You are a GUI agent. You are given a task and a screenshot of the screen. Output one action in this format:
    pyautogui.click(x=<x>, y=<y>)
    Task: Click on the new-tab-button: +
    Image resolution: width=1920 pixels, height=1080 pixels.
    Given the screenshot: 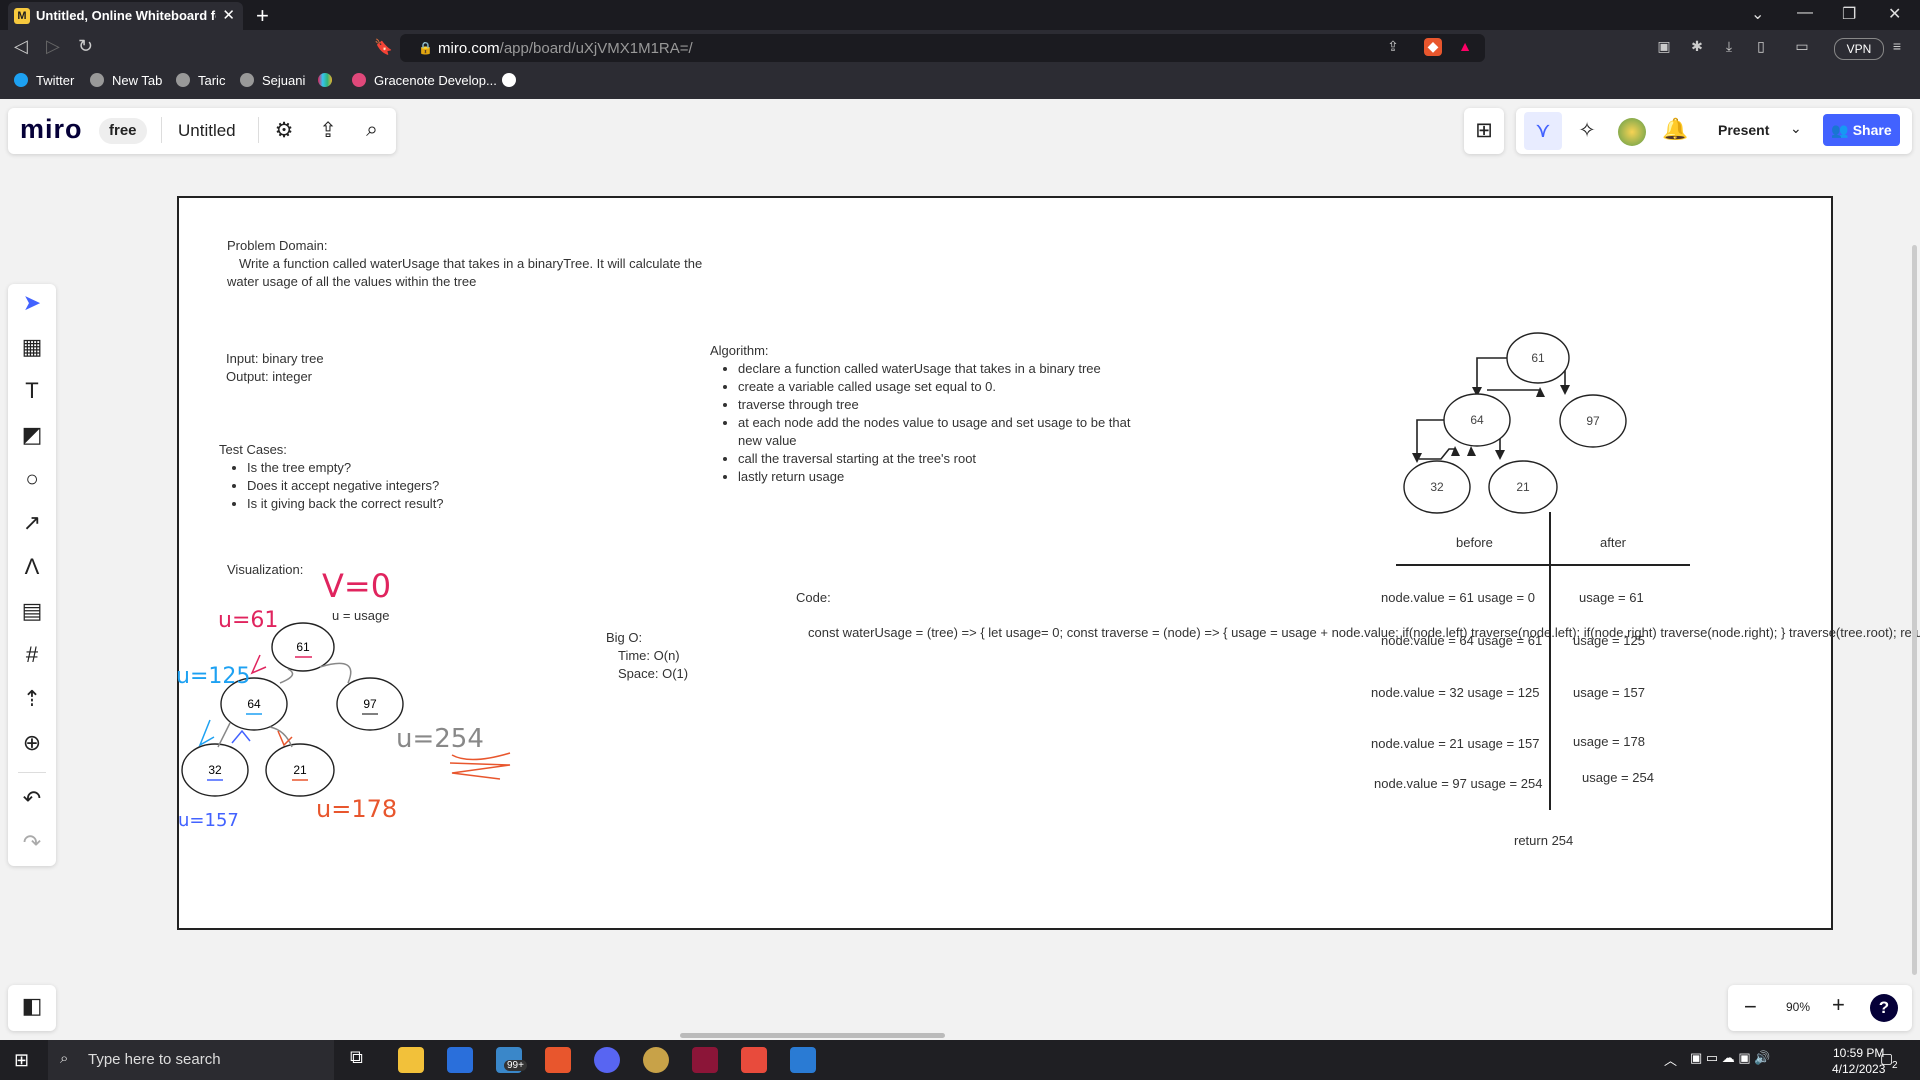 What is the action you would take?
    pyautogui.click(x=262, y=16)
    